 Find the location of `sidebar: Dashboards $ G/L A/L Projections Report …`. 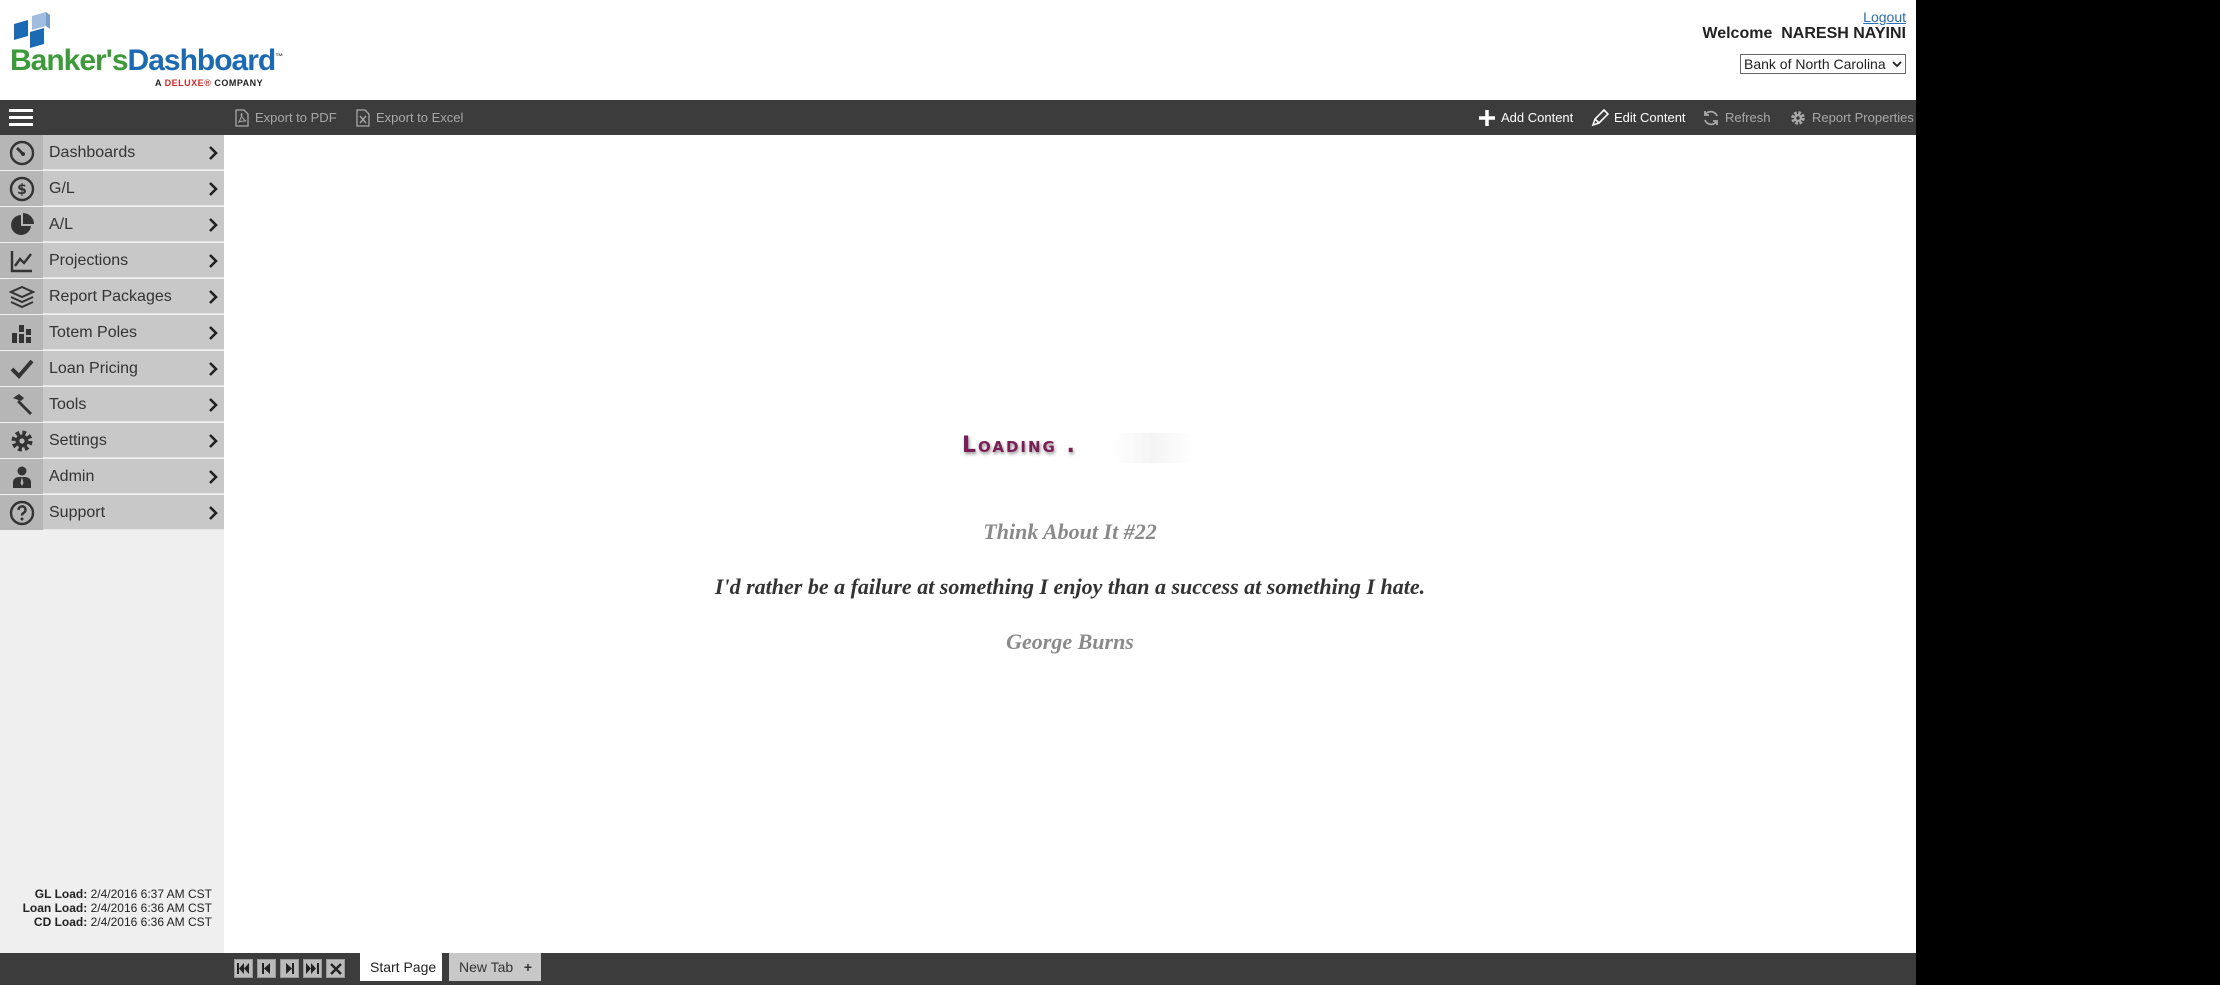

sidebar: Dashboards $ G/L A/L Projections Report … is located at coordinates (112, 544).